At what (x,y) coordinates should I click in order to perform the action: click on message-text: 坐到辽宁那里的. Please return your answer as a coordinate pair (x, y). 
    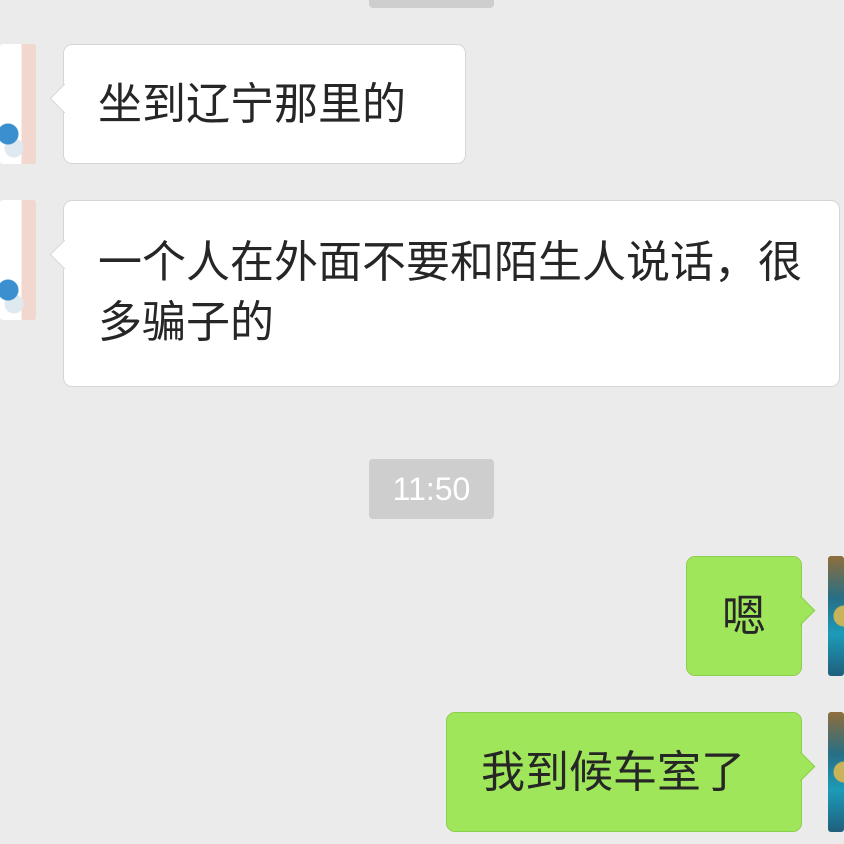
    Looking at the image, I should click on (252, 104).